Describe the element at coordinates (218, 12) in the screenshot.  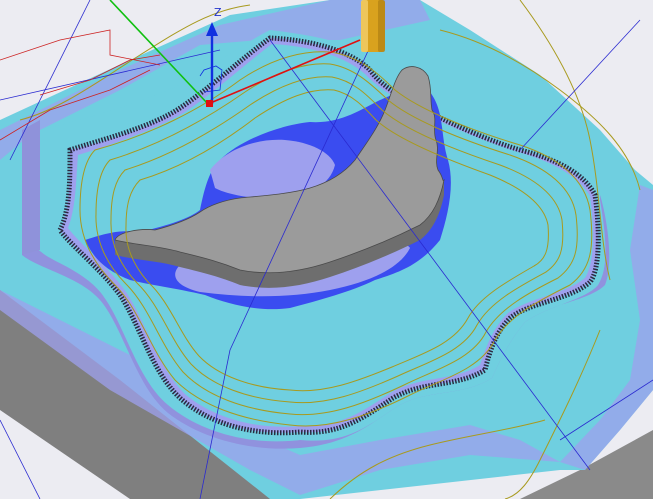
I see `axis-z-label: Z` at that location.